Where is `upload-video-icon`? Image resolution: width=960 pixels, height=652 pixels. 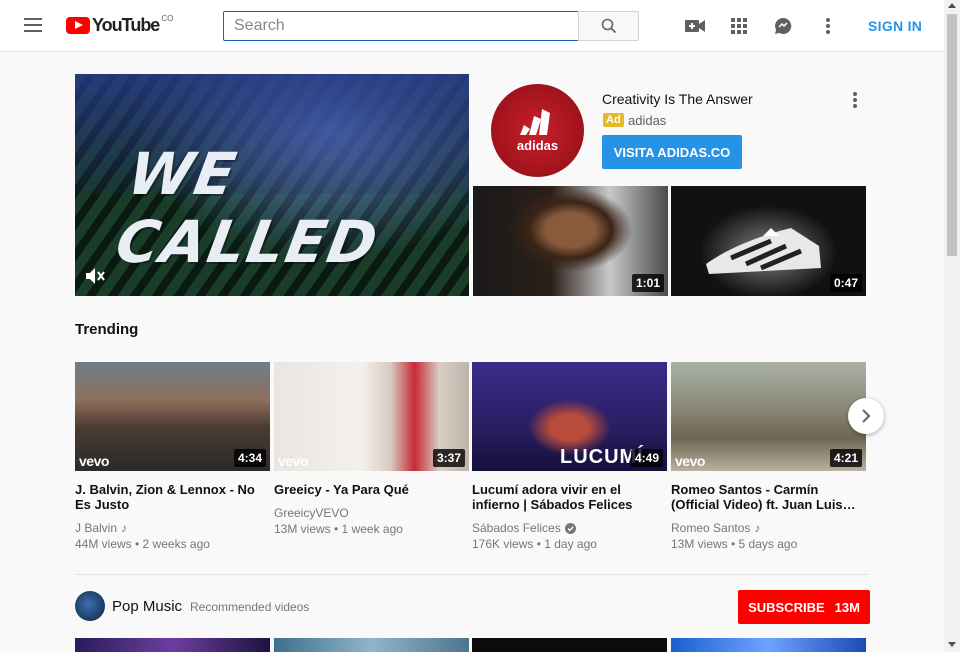
upload-video-icon is located at coordinates (695, 26).